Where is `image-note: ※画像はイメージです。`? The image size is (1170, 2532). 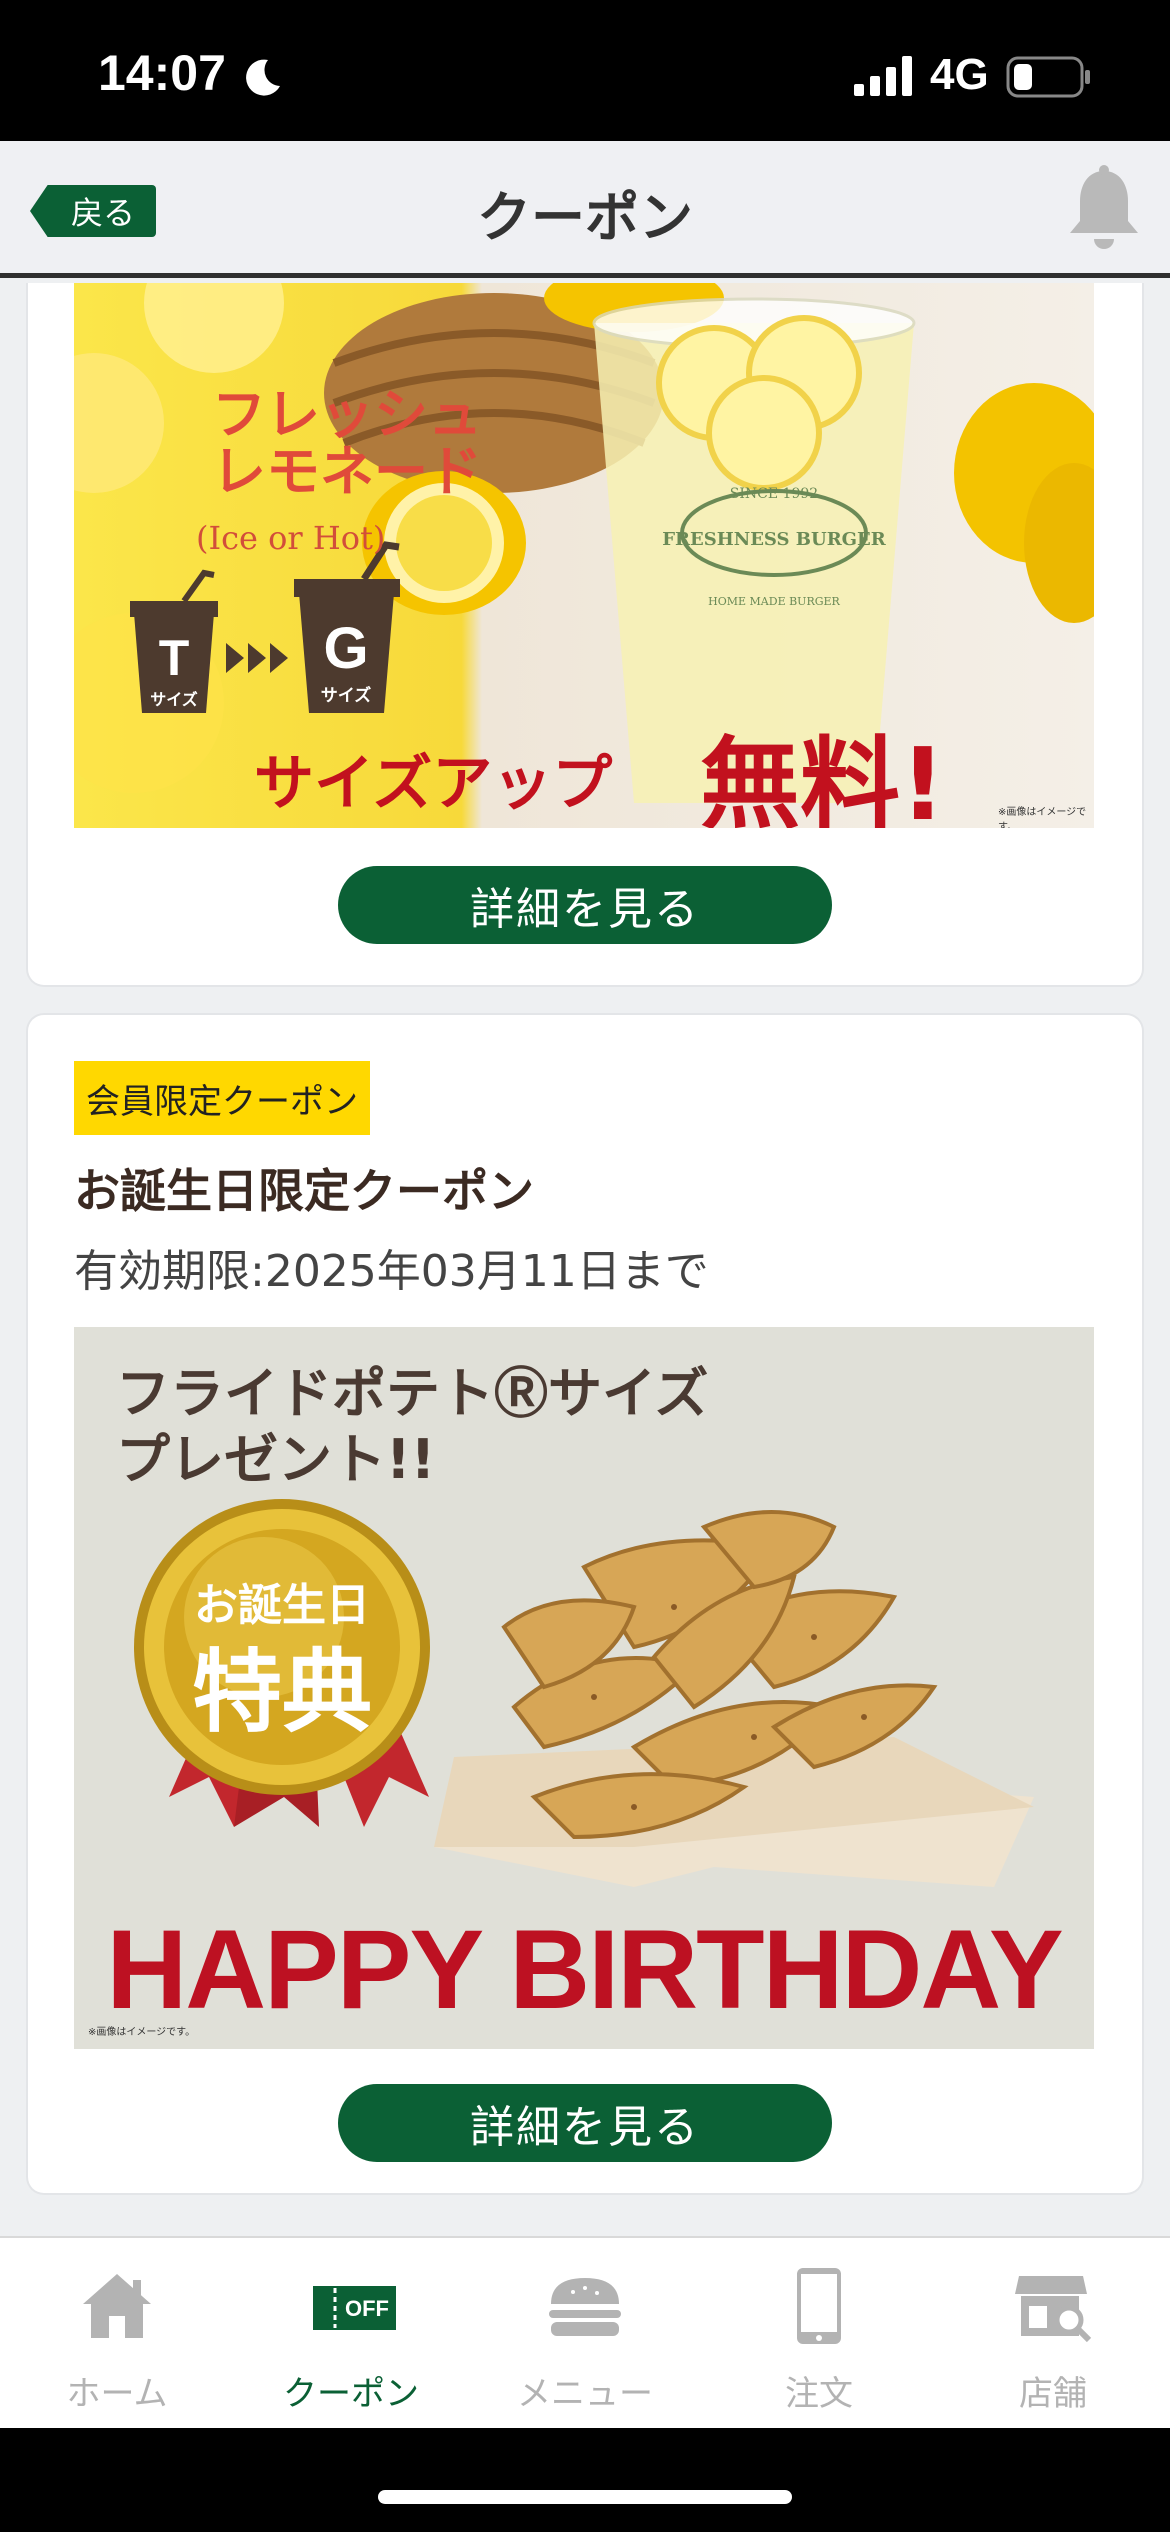 image-note: ※画像はイメージです。 is located at coordinates (1042, 817).